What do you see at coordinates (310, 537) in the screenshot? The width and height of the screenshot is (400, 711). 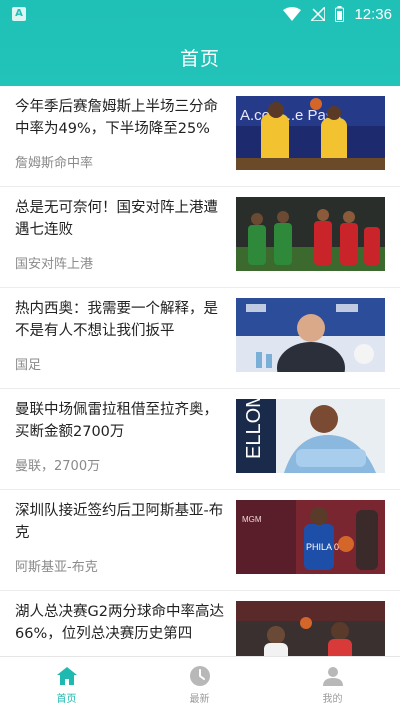 I see `news-thumbnail: MGM PHILA 00` at bounding box center [310, 537].